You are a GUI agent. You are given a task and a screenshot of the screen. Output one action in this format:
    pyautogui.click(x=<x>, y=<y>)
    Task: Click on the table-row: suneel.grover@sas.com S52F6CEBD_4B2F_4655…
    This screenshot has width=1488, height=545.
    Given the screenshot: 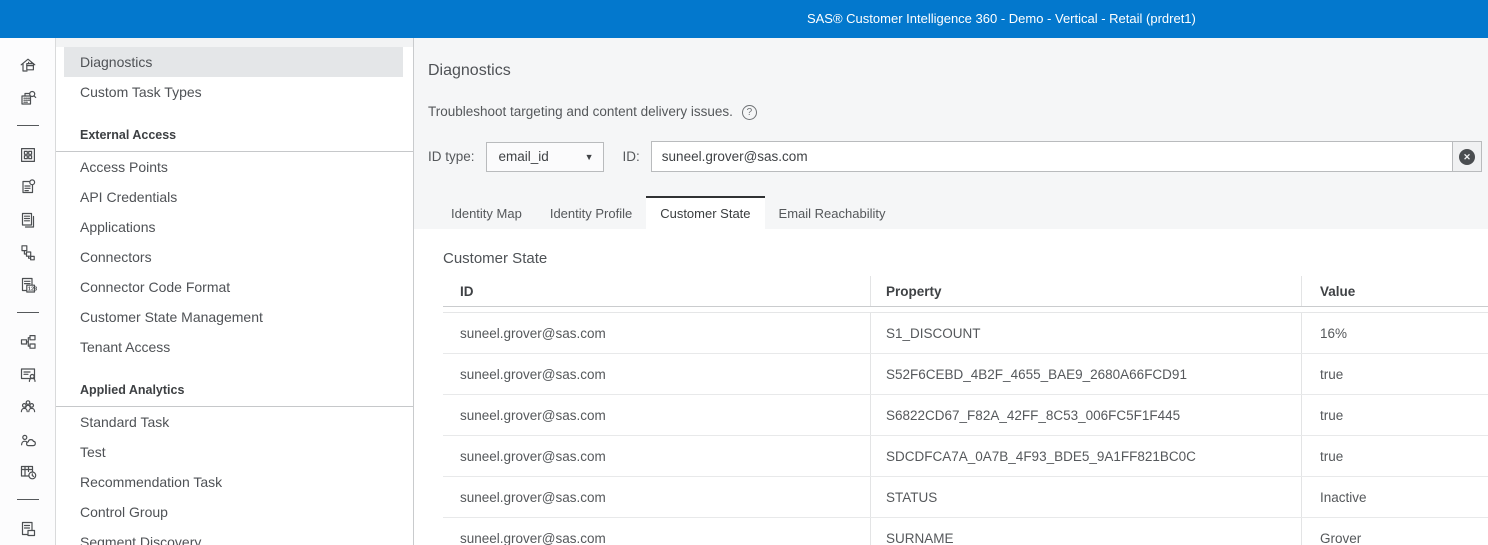 What is the action you would take?
    pyautogui.click(x=965, y=374)
    